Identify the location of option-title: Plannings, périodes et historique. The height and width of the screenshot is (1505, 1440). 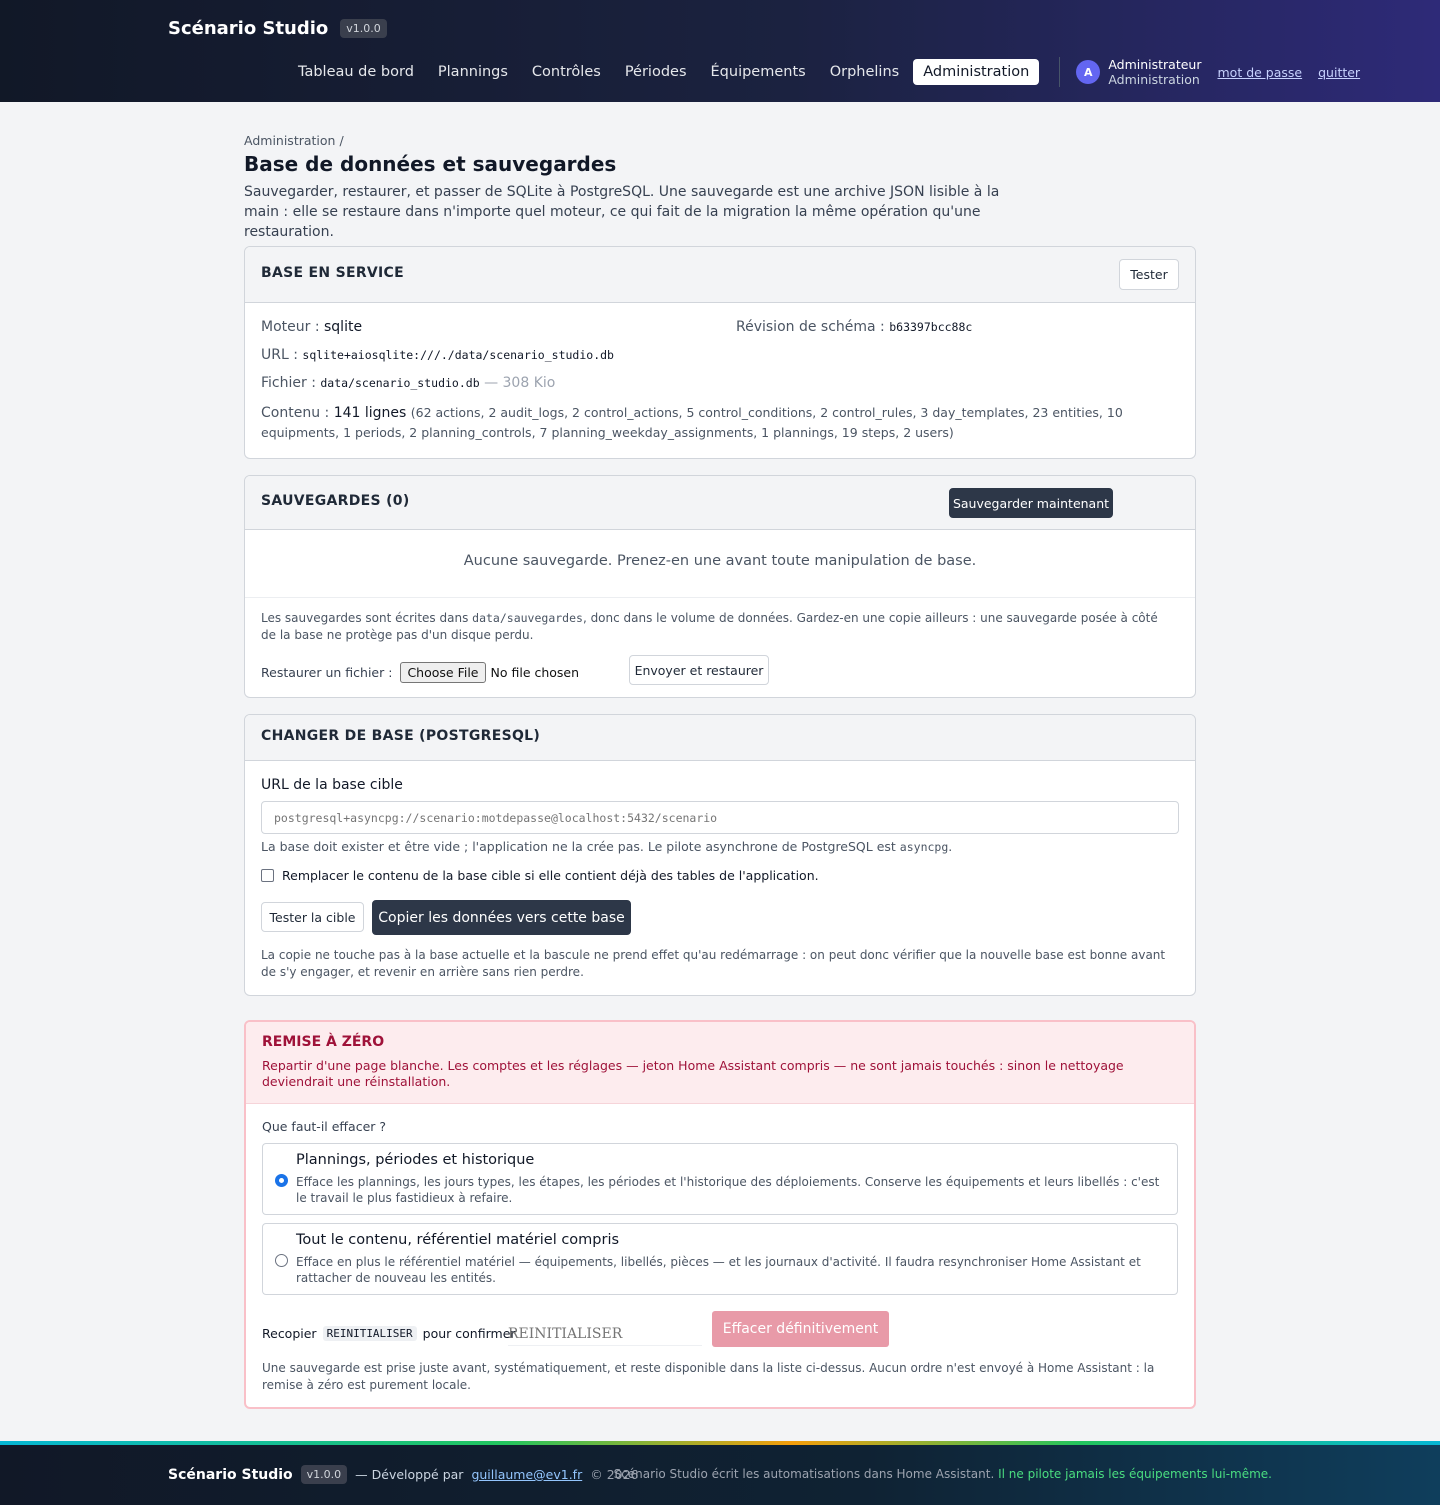
(415, 1160).